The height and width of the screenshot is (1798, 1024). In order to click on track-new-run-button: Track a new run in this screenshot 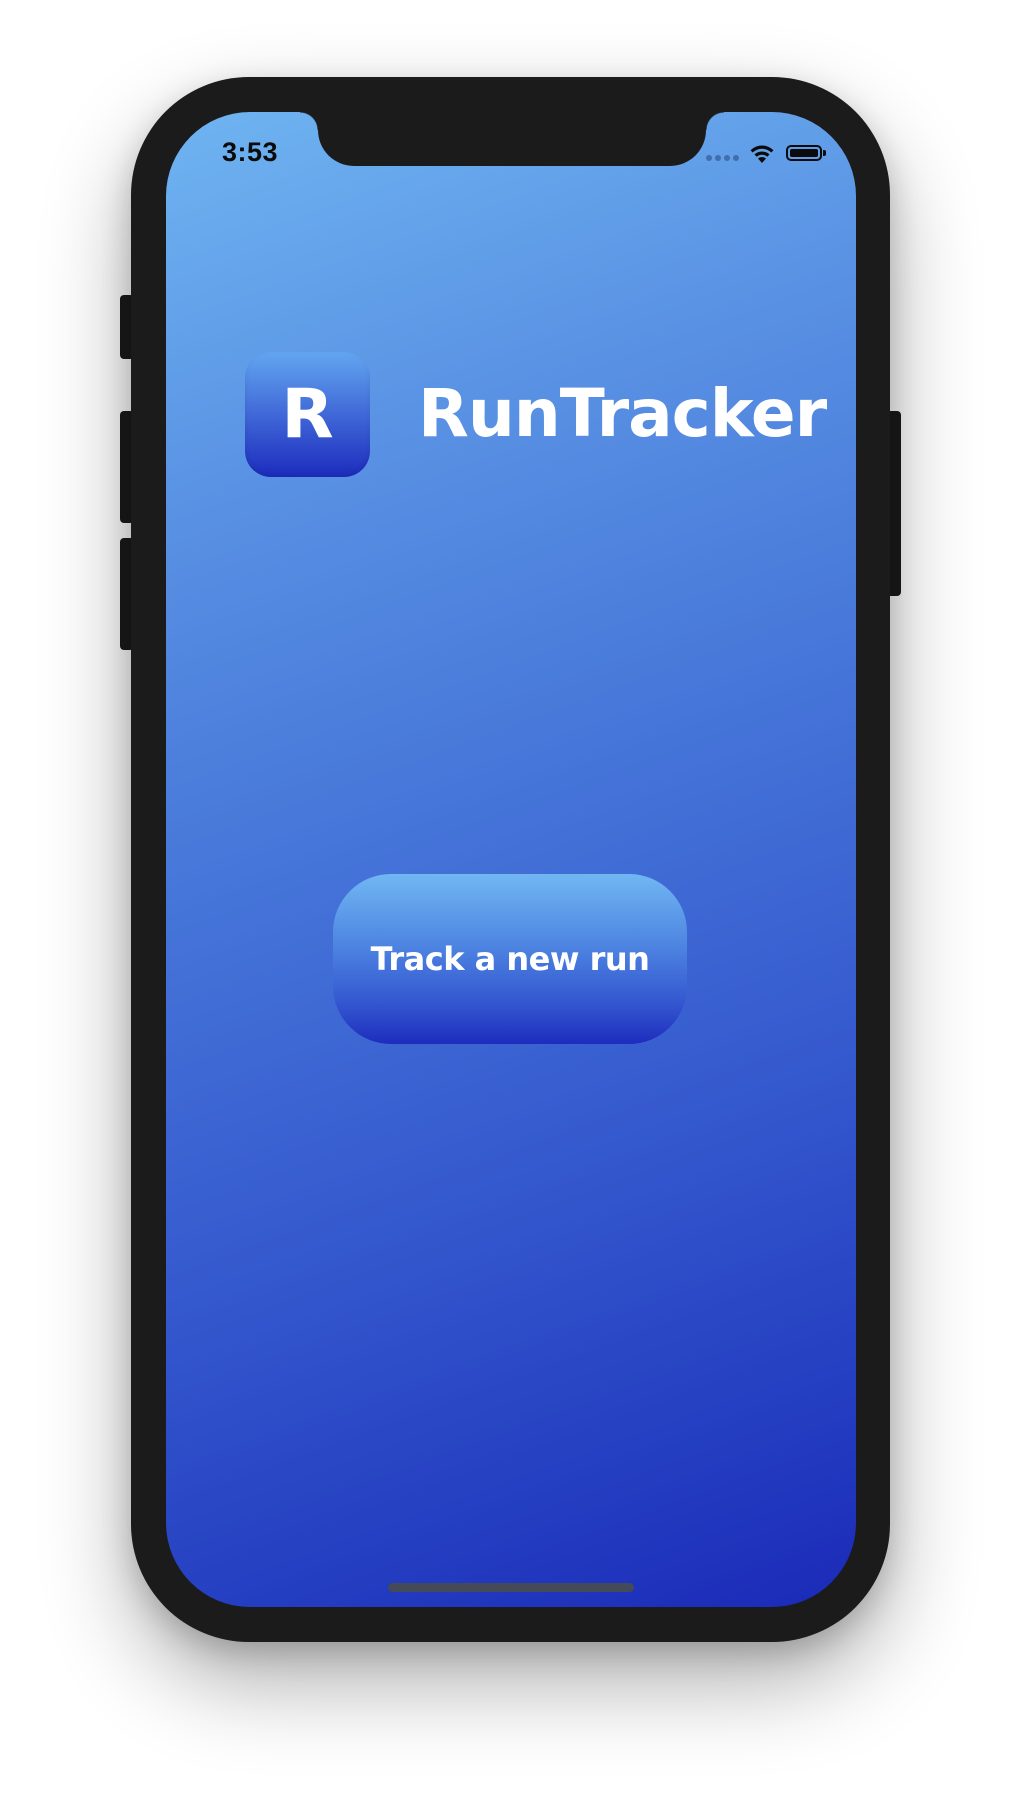, I will do `click(510, 959)`.